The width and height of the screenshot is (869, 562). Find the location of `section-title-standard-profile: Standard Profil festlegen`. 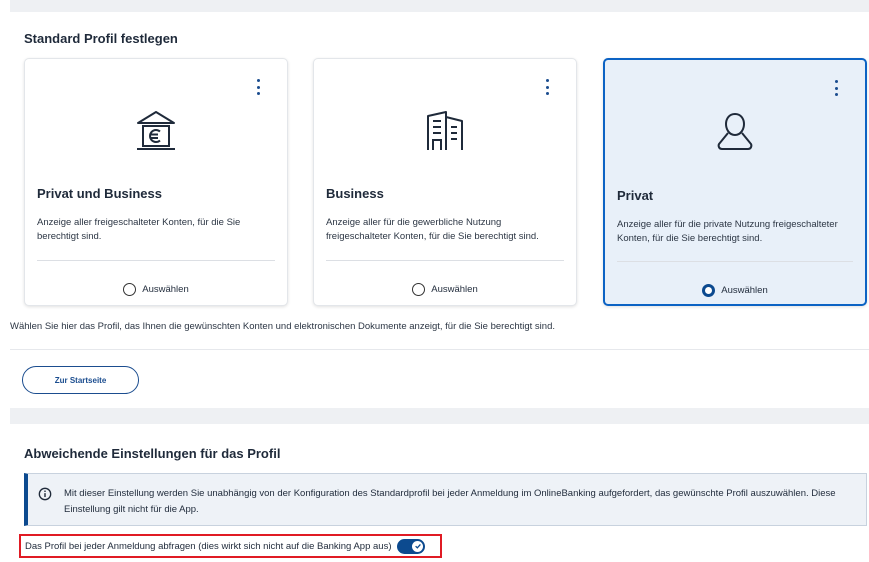

section-title-standard-profile: Standard Profil festlegen is located at coordinates (101, 38).